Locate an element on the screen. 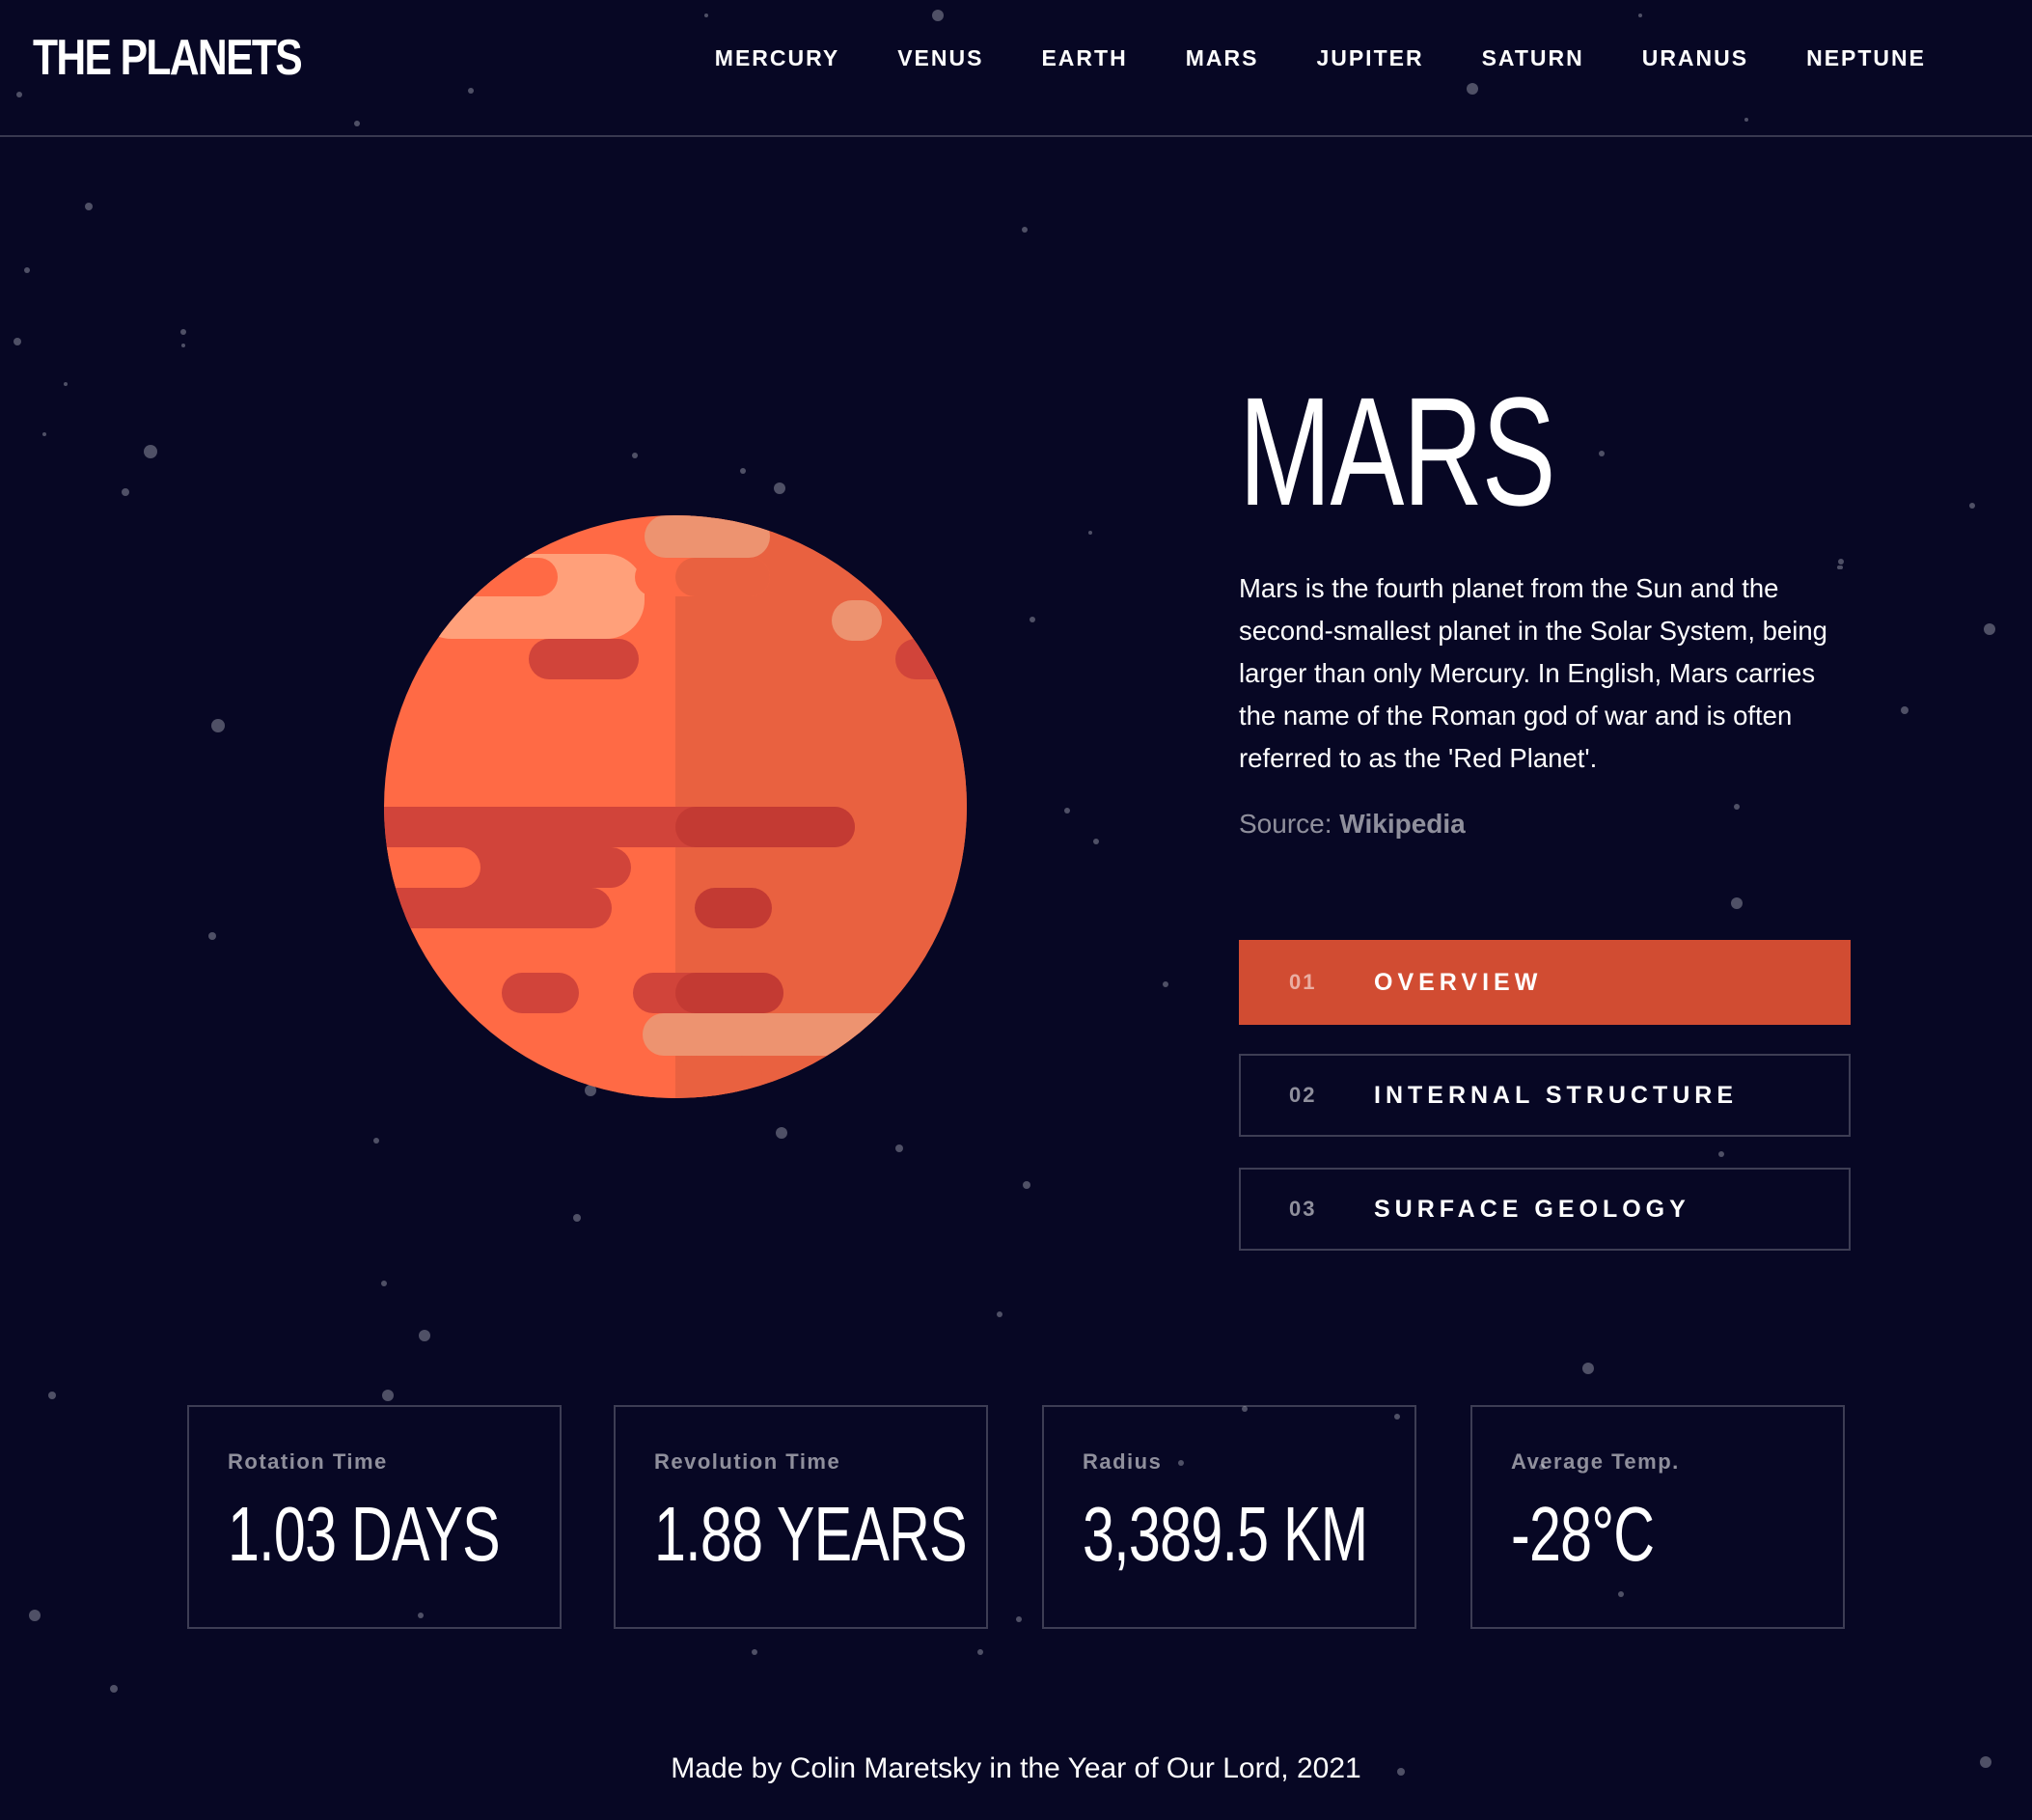  planet-image is located at coordinates (675, 806).